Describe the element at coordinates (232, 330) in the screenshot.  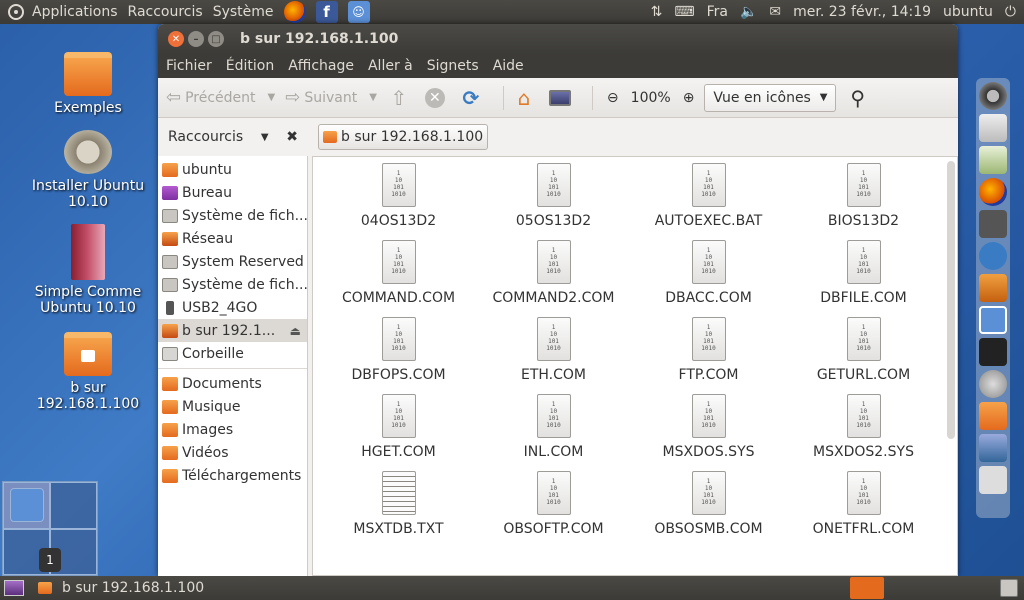
I see `sidebar-item: b sur 192.1... ⏏` at that location.